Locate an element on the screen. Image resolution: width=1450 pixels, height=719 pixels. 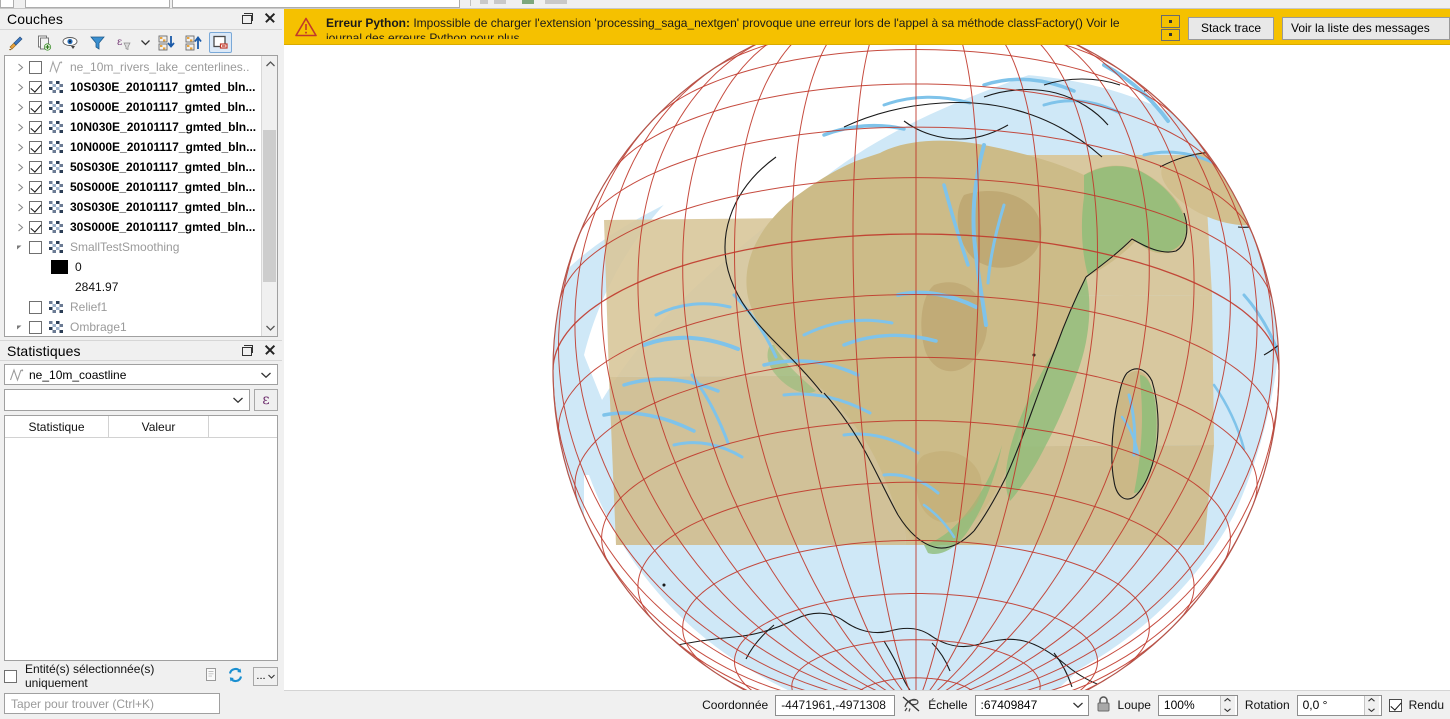
filter-legend-by-expression-button: ε is located at coordinates (124, 42).